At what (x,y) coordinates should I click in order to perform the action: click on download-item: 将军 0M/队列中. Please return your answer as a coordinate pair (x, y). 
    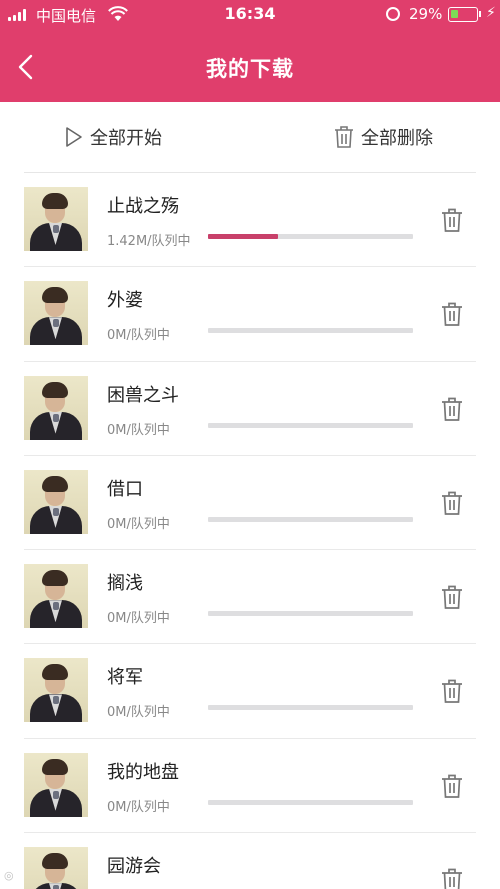
    Looking at the image, I should click on (250, 691).